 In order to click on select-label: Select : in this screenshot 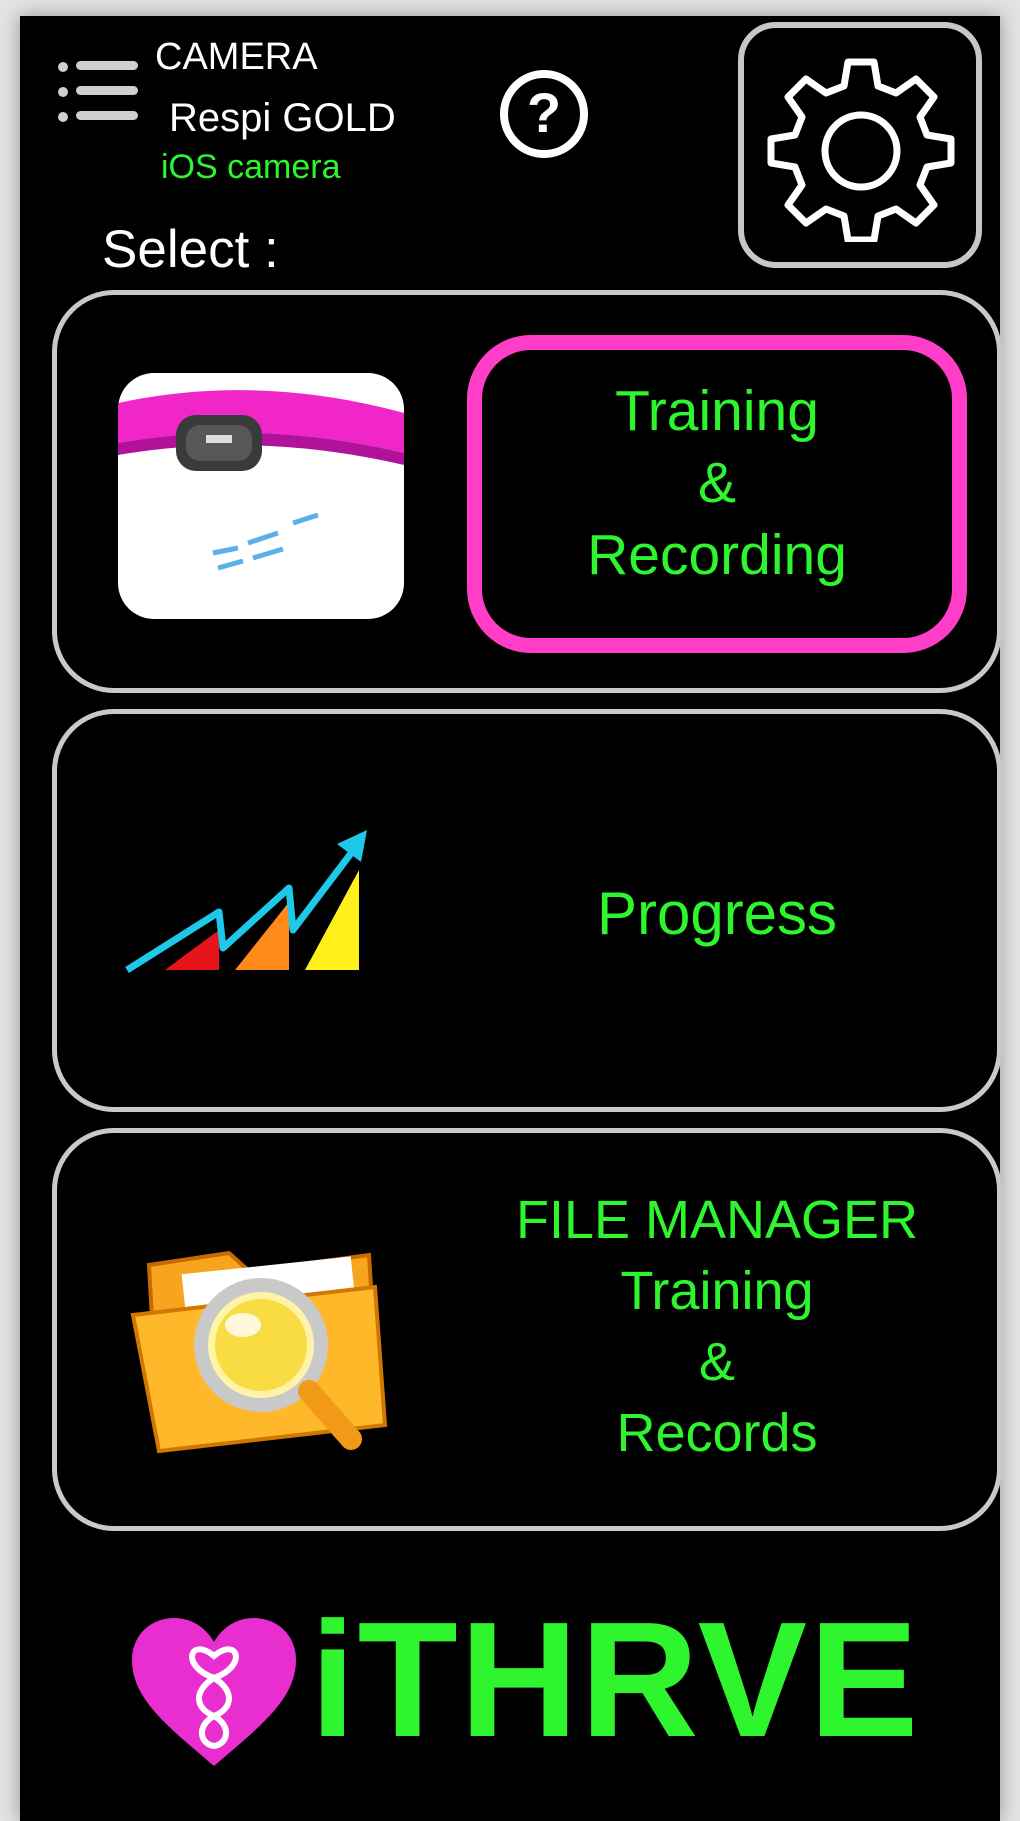, I will do `click(190, 249)`.